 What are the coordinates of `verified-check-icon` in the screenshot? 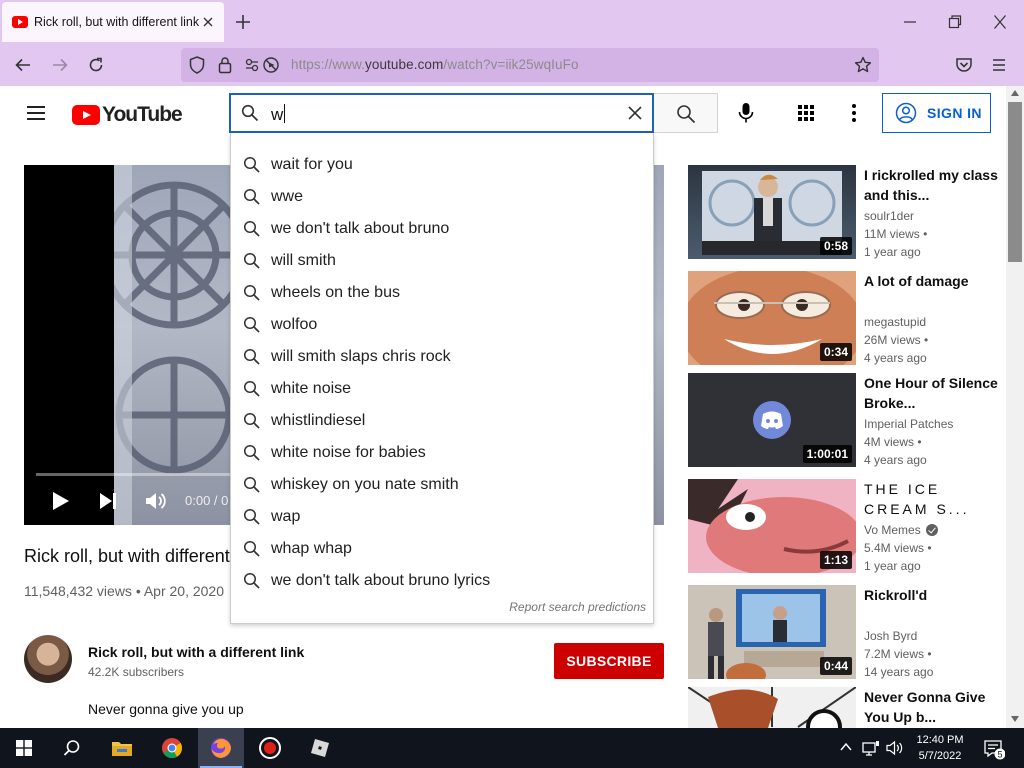 It's located at (931, 530).